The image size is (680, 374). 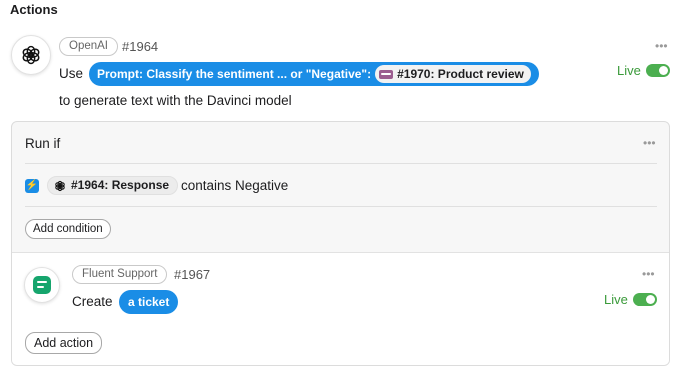 I want to click on step-id: #1967, so click(x=192, y=274).